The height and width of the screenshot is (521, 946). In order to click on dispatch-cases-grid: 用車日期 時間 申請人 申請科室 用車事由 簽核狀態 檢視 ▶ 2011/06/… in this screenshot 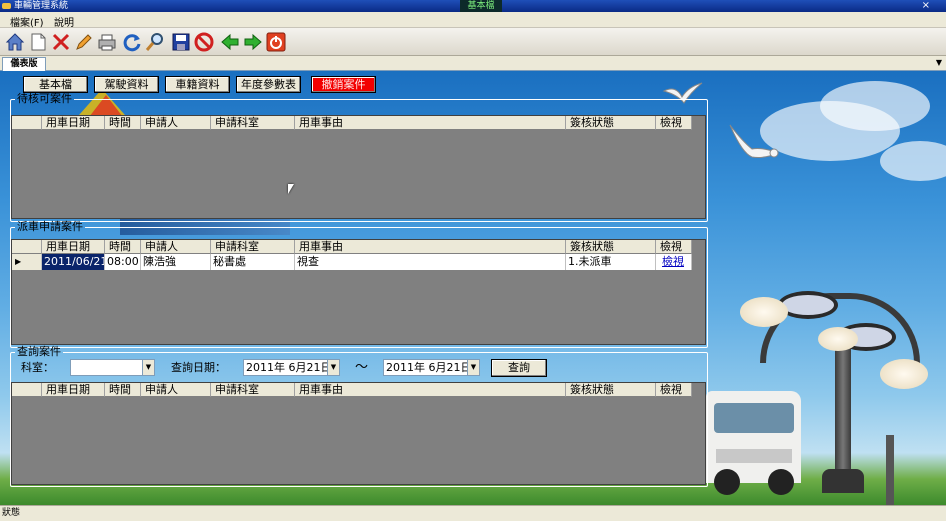, I will do `click(358, 292)`.